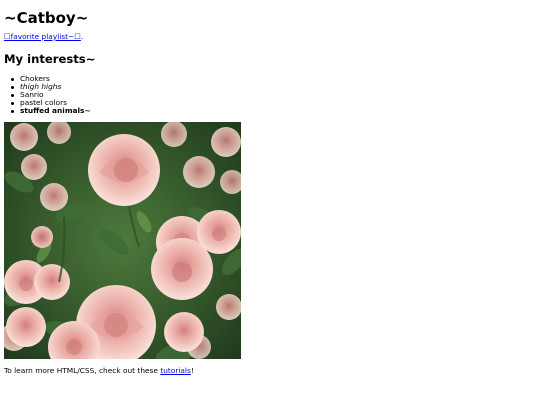  What do you see at coordinates (50, 59) in the screenshot?
I see `interests-heading: My interests~` at bounding box center [50, 59].